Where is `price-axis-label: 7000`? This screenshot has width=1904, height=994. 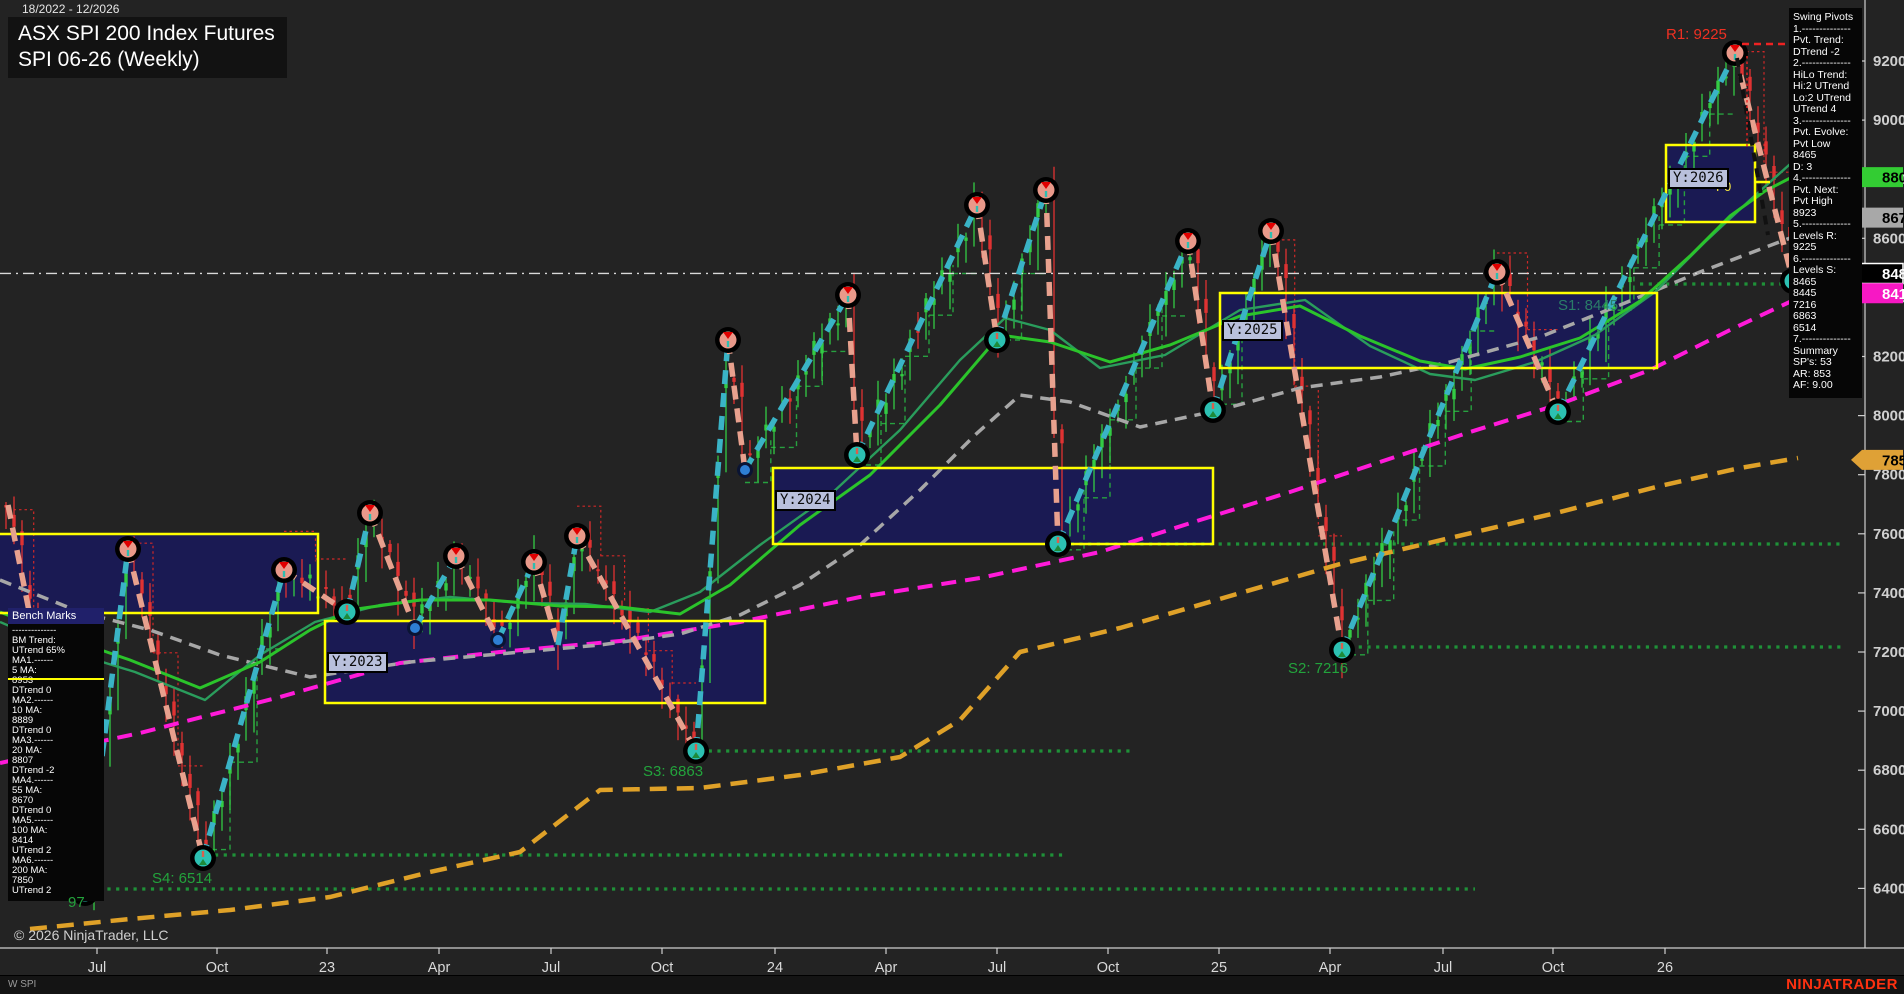
price-axis-label: 7000 is located at coordinates (1888, 711).